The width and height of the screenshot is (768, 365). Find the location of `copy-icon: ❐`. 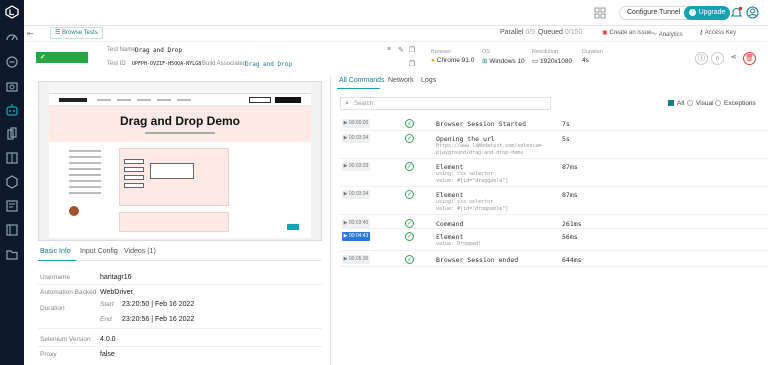

copy-icon: ❐ is located at coordinates (412, 50).